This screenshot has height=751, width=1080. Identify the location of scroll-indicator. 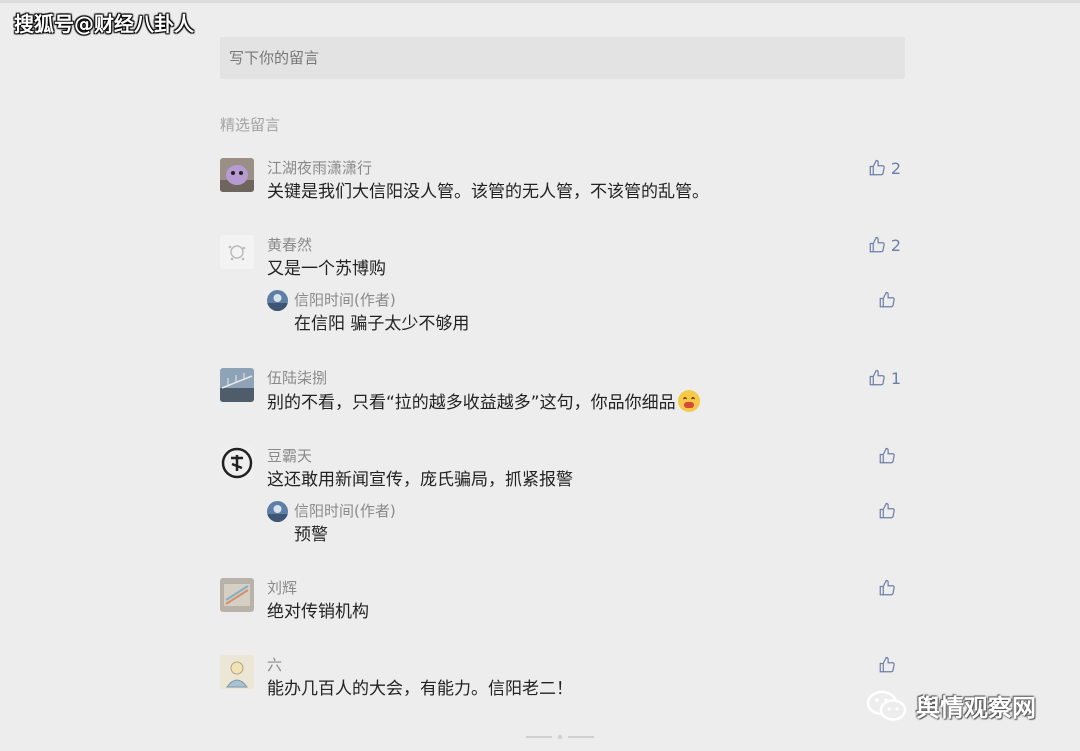
(560, 737).